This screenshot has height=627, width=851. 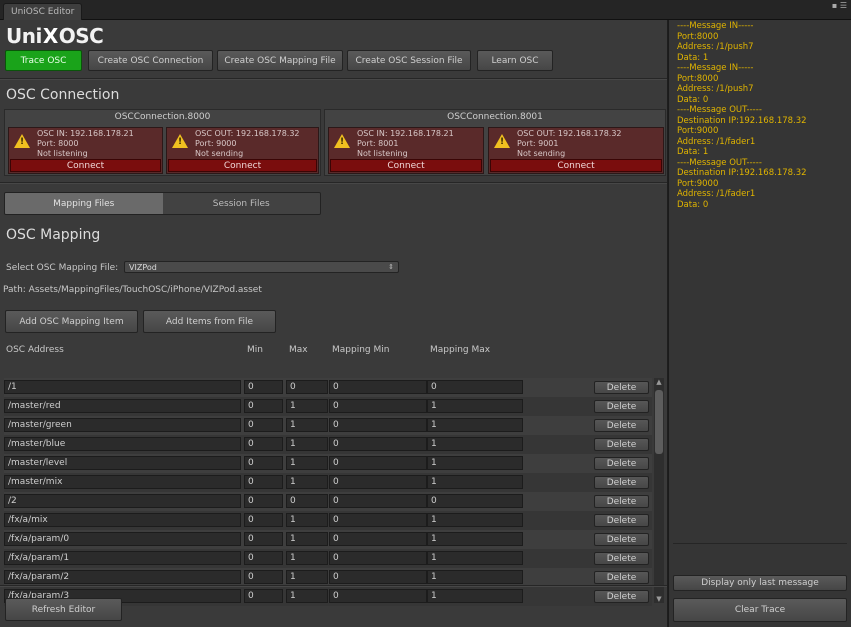 I want to click on window-tab: UniOSC Editor, so click(x=43, y=11).